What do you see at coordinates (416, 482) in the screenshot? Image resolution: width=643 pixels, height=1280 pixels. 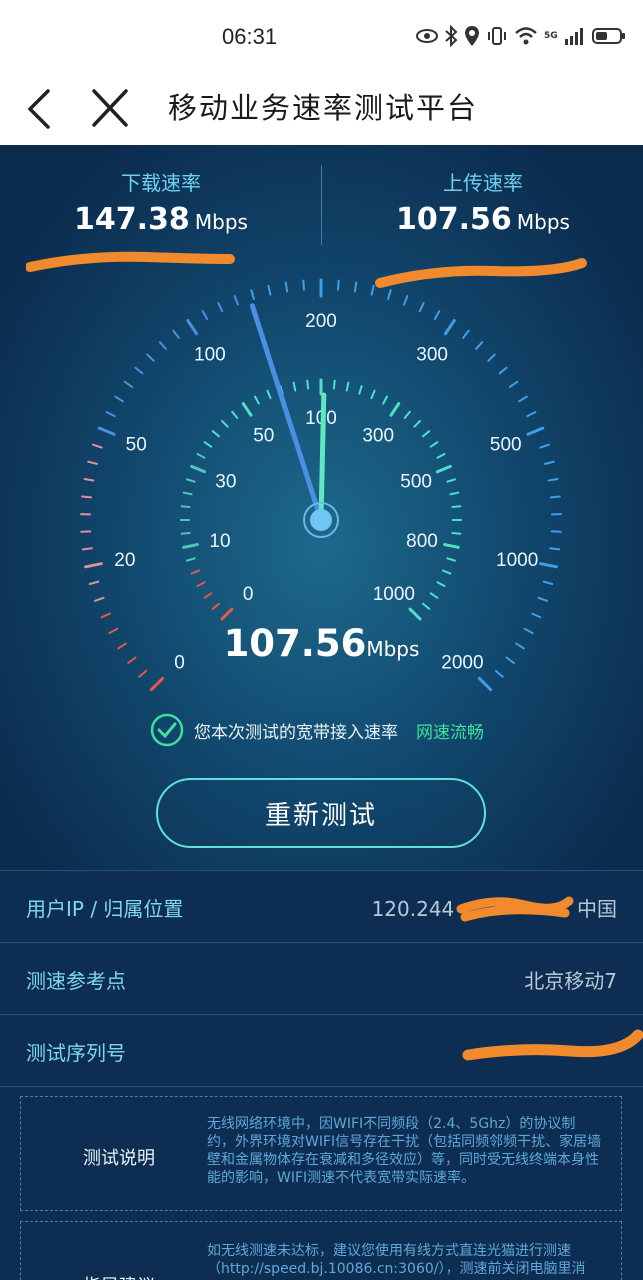 I see `inner-tick-label: 500` at bounding box center [416, 482].